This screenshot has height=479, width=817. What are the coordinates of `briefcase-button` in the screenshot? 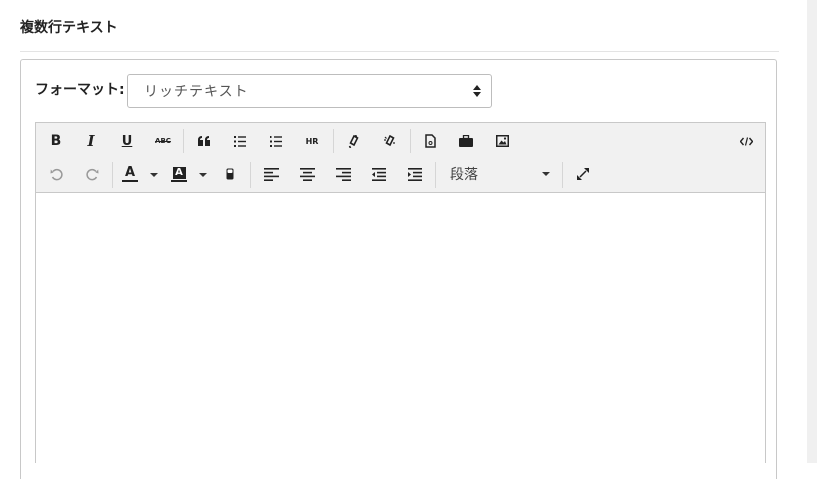 It's located at (466, 141).